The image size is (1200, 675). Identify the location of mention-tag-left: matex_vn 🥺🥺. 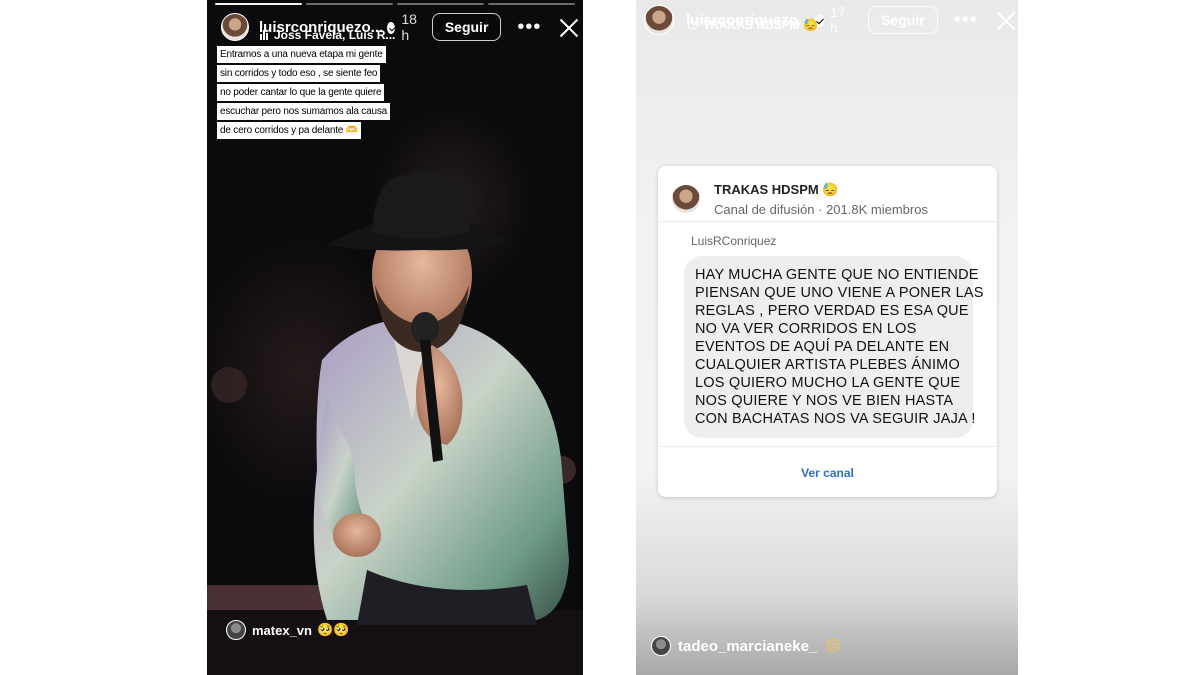
(287, 630).